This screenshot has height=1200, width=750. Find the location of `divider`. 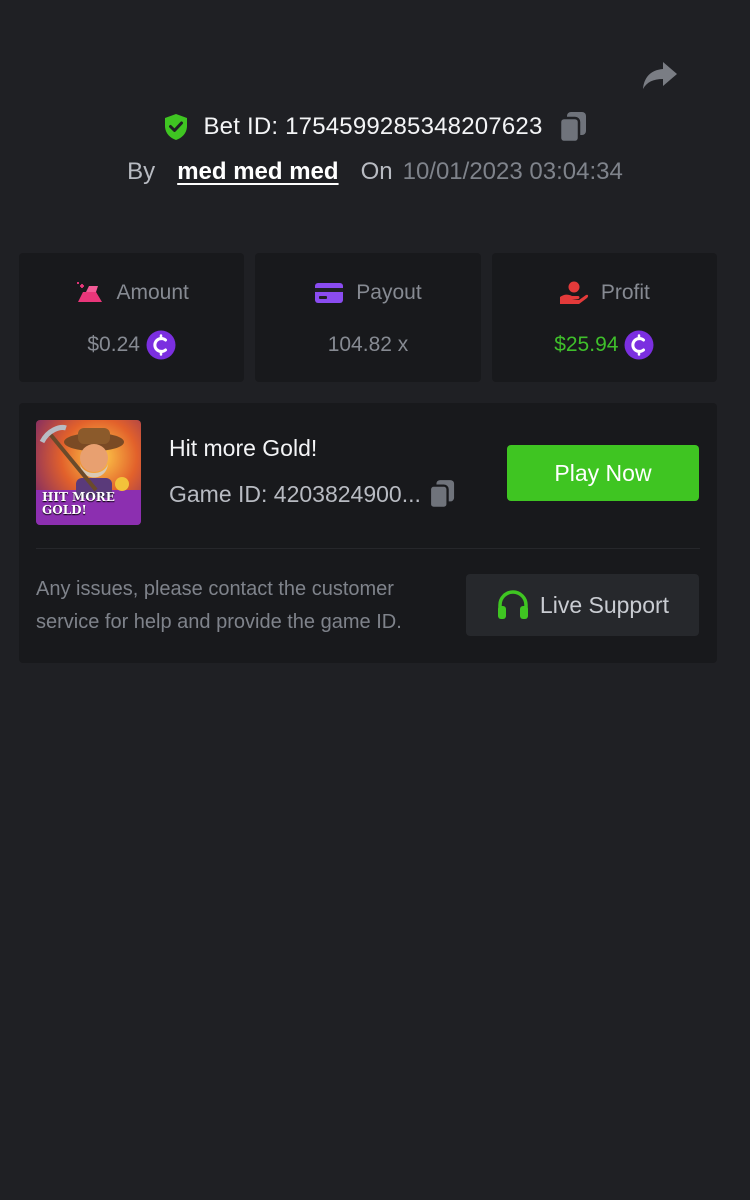

divider is located at coordinates (368, 548).